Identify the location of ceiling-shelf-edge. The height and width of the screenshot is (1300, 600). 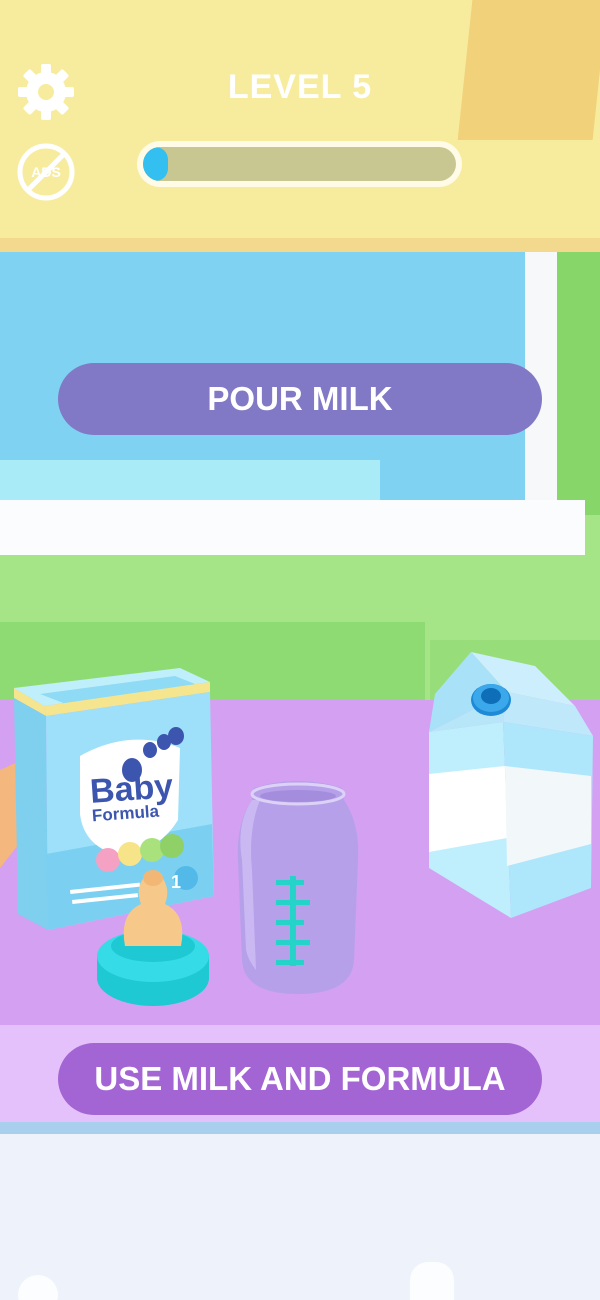
(300, 245).